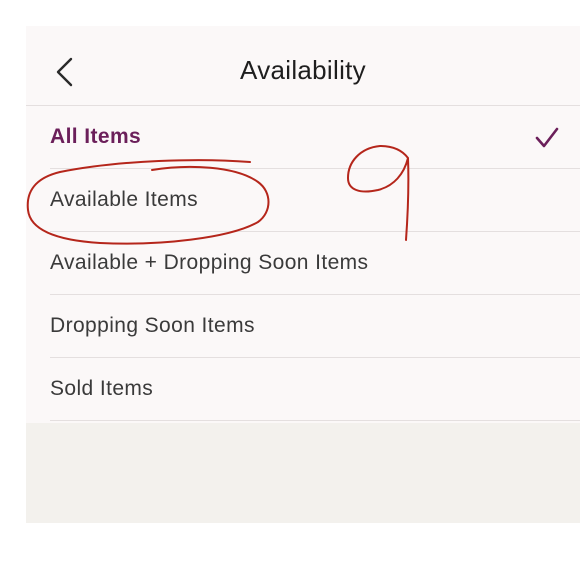 The image size is (580, 580). I want to click on option-available-items: Available Items, so click(303, 200).